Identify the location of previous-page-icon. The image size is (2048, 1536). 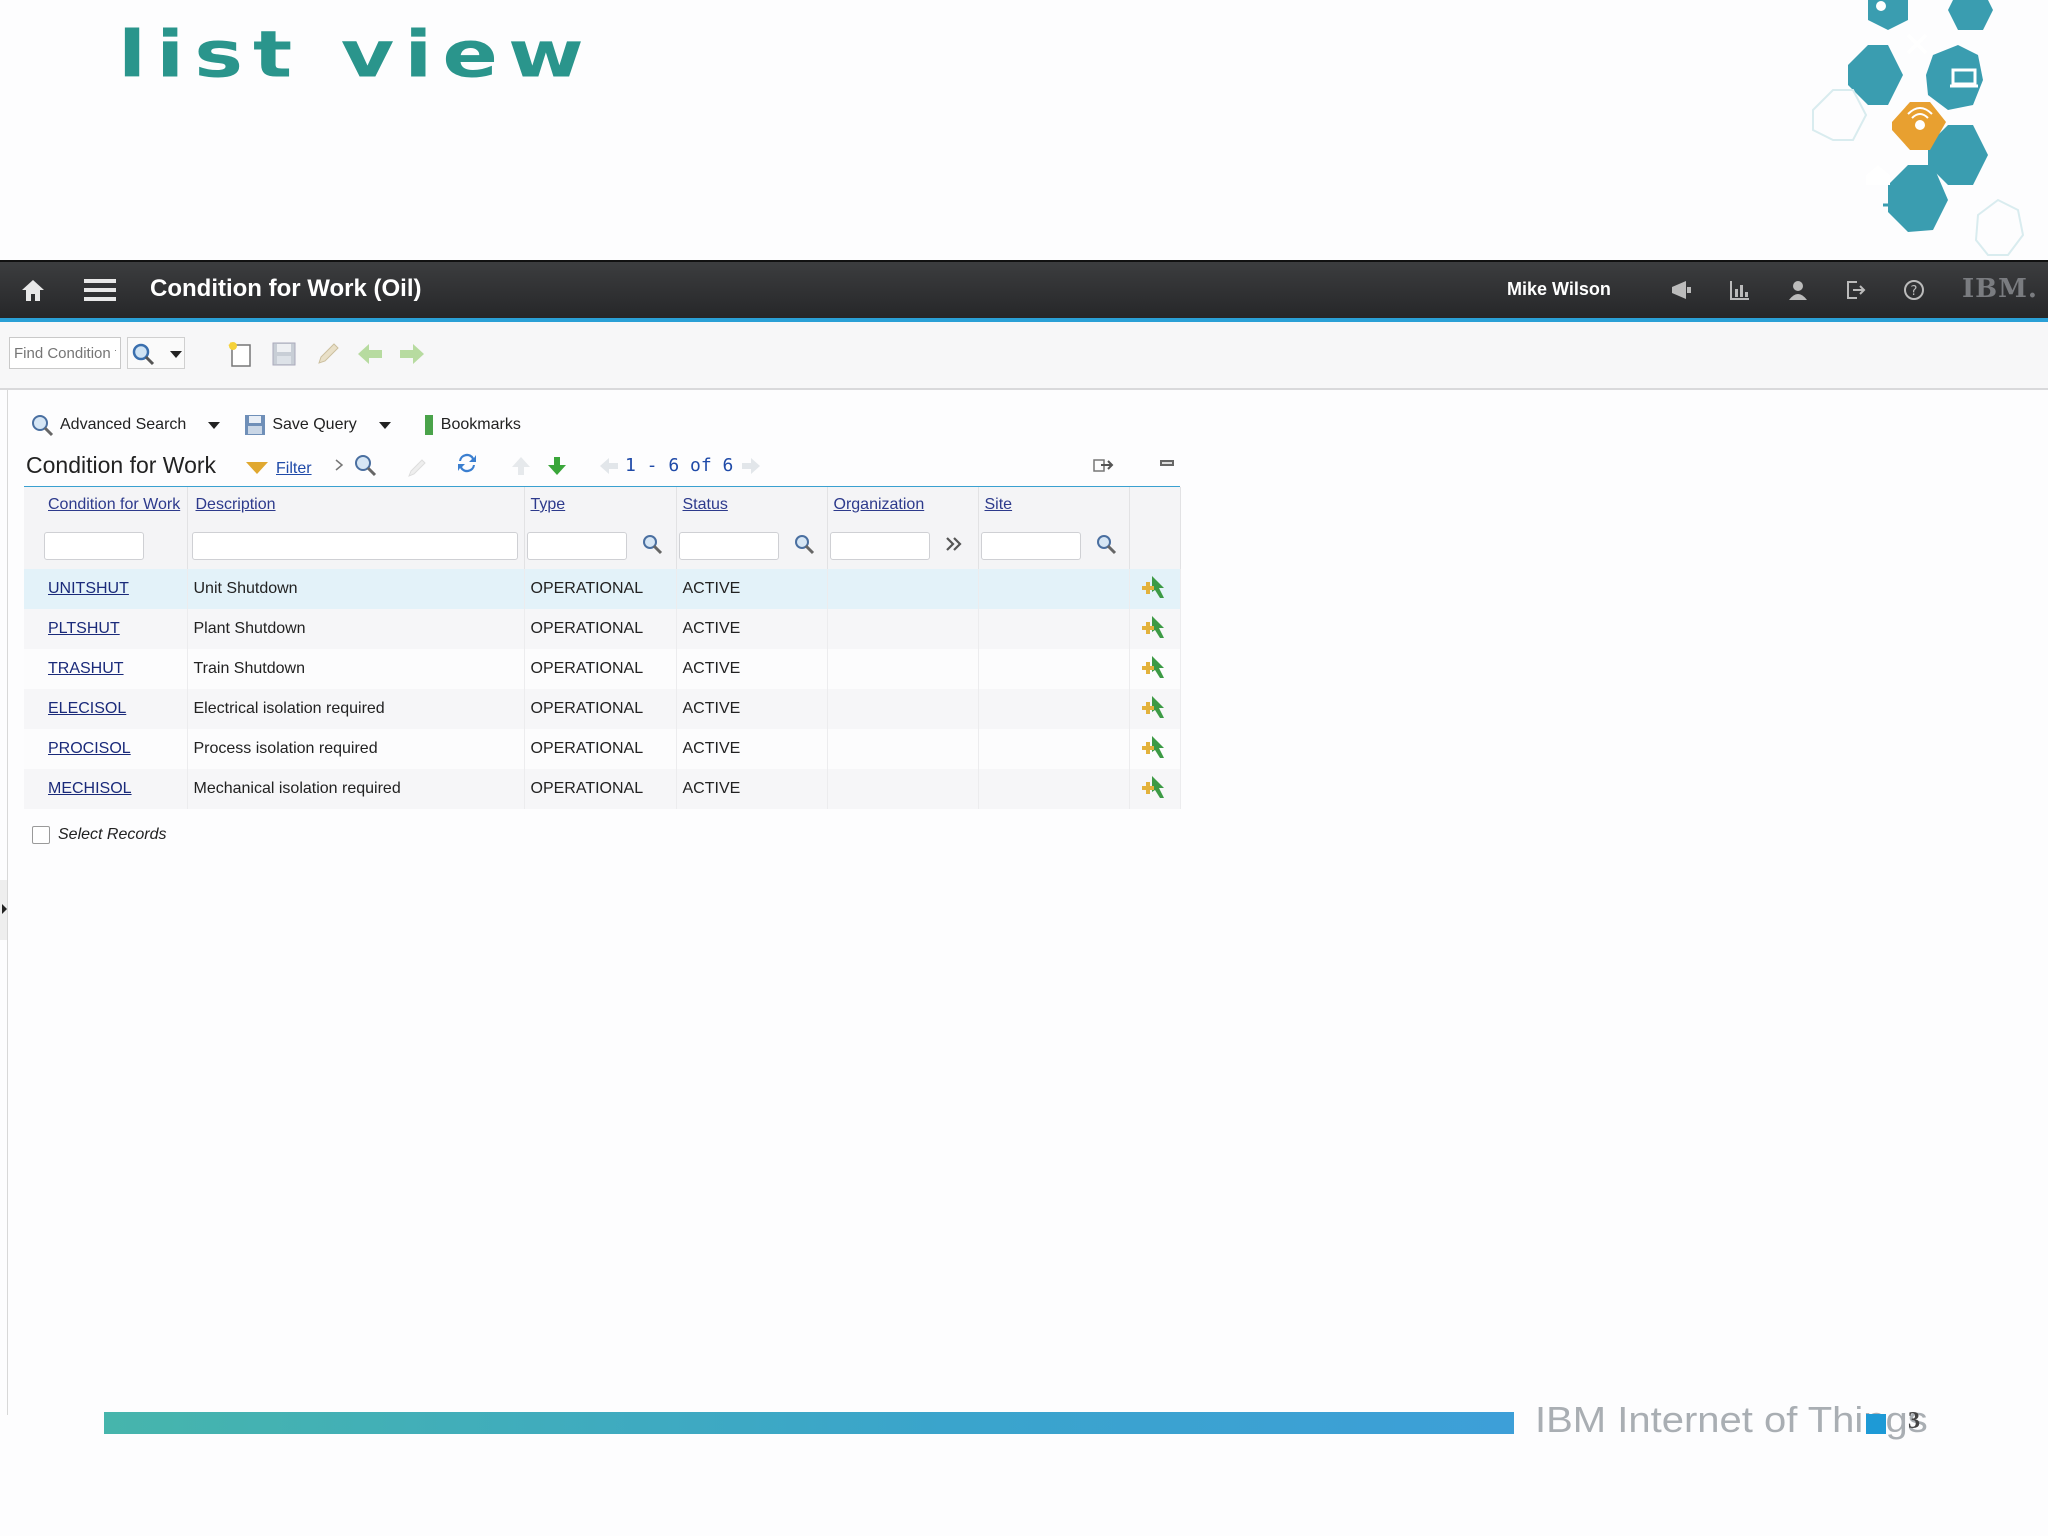
(609, 466).